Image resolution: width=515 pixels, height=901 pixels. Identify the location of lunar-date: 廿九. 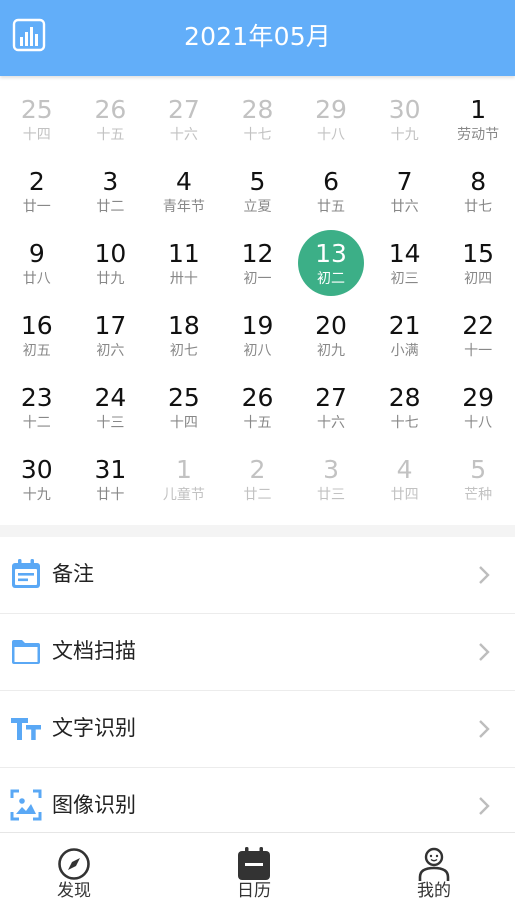
(110, 279).